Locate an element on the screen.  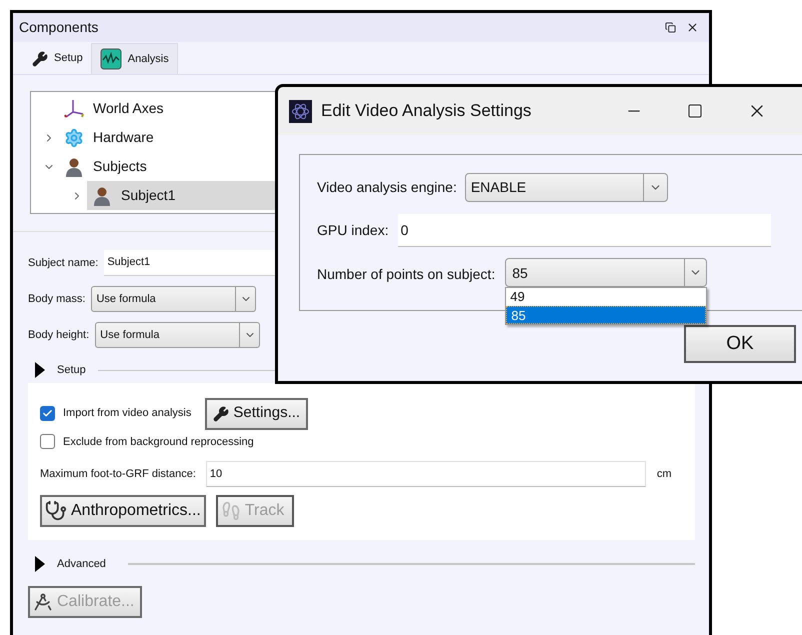
axes-icon is located at coordinates (74, 109).